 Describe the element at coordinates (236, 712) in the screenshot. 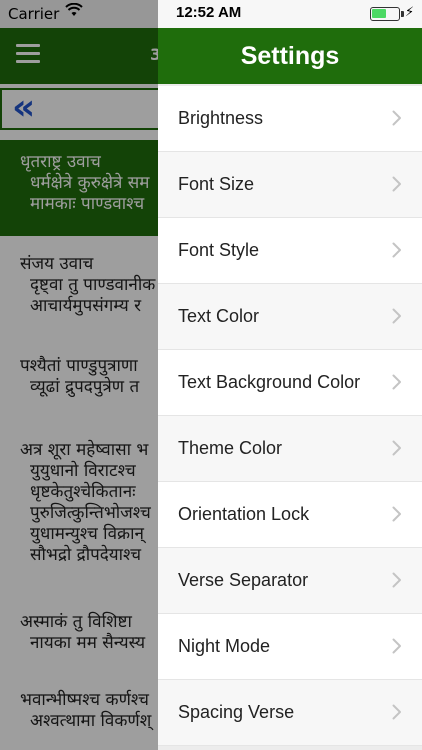

I see `settings-item-label: Spacing Verse` at that location.